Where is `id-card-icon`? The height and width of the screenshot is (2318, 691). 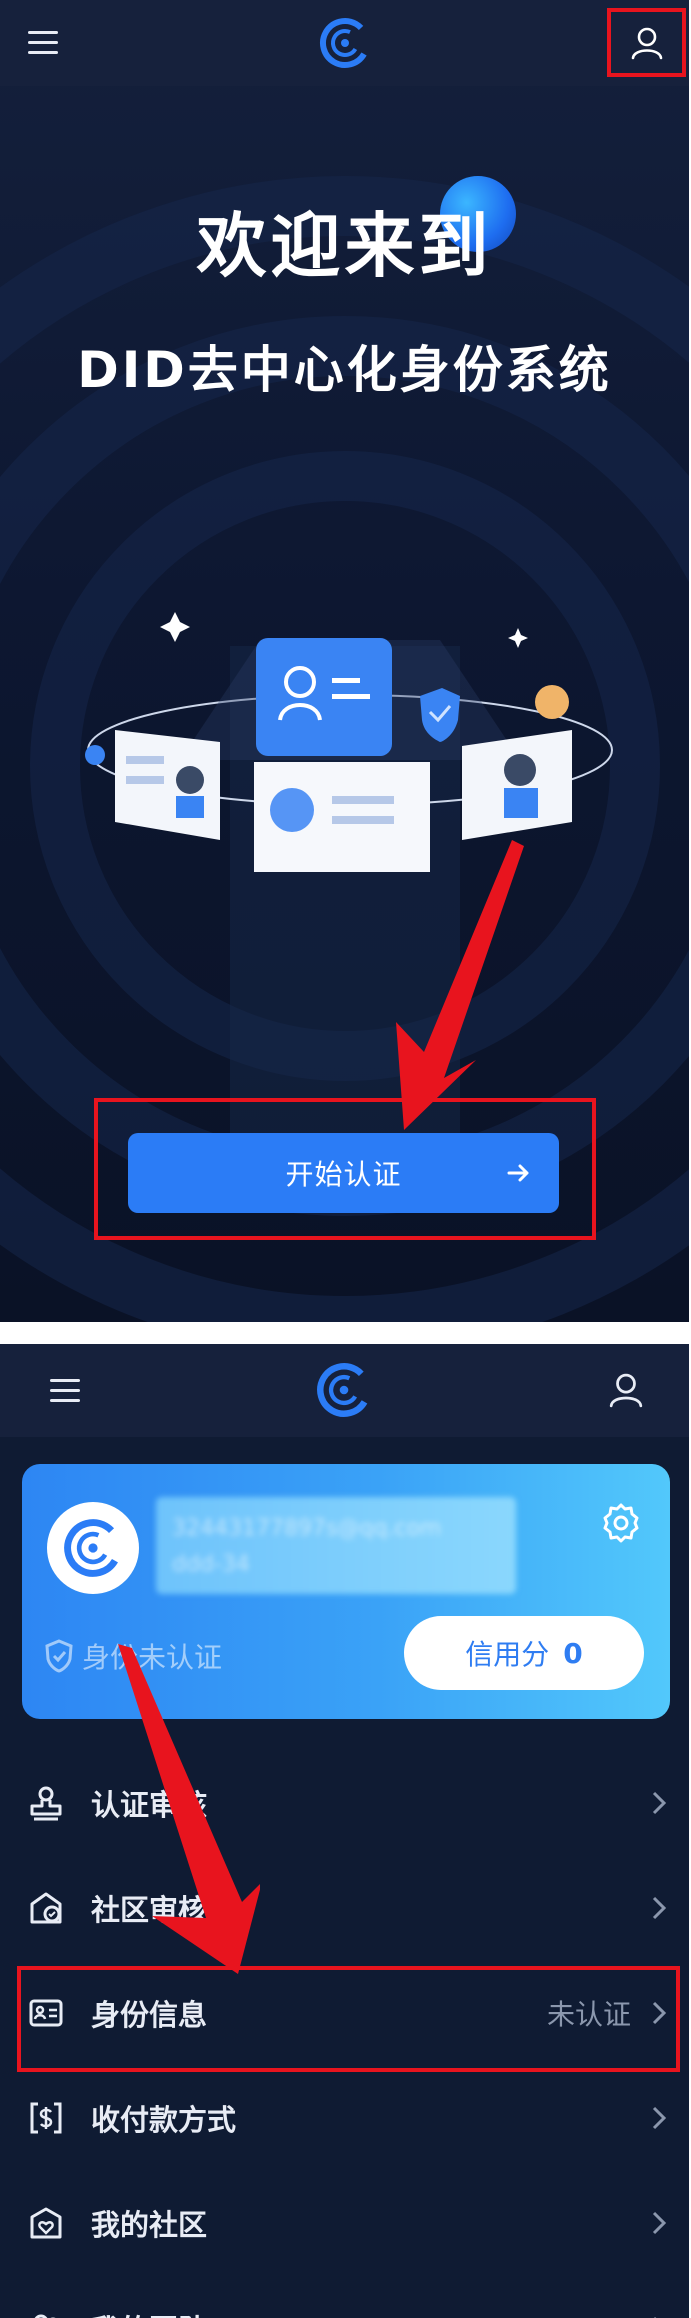 id-card-icon is located at coordinates (46, 2012).